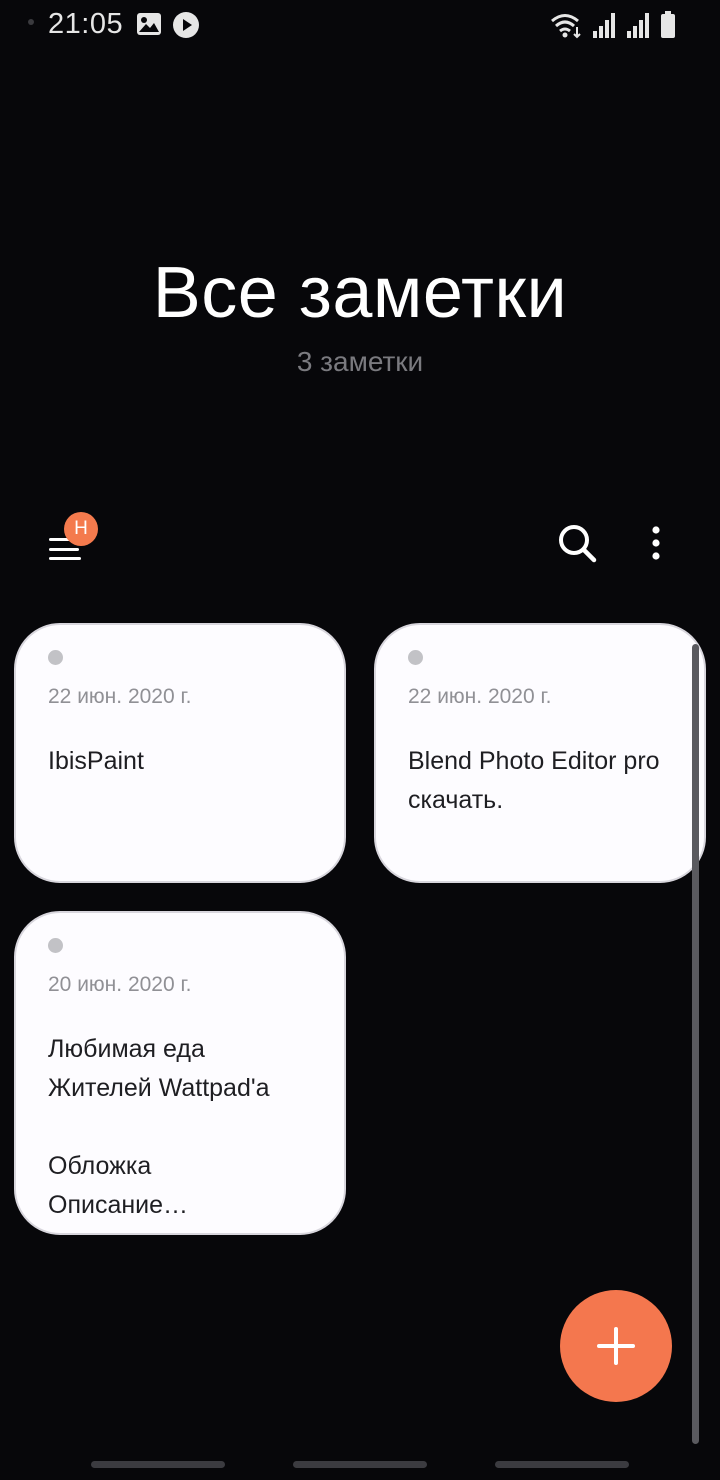 This screenshot has width=720, height=1480. Describe the element at coordinates (86, 24) in the screenshot. I see `status-time: 21:05` at that location.